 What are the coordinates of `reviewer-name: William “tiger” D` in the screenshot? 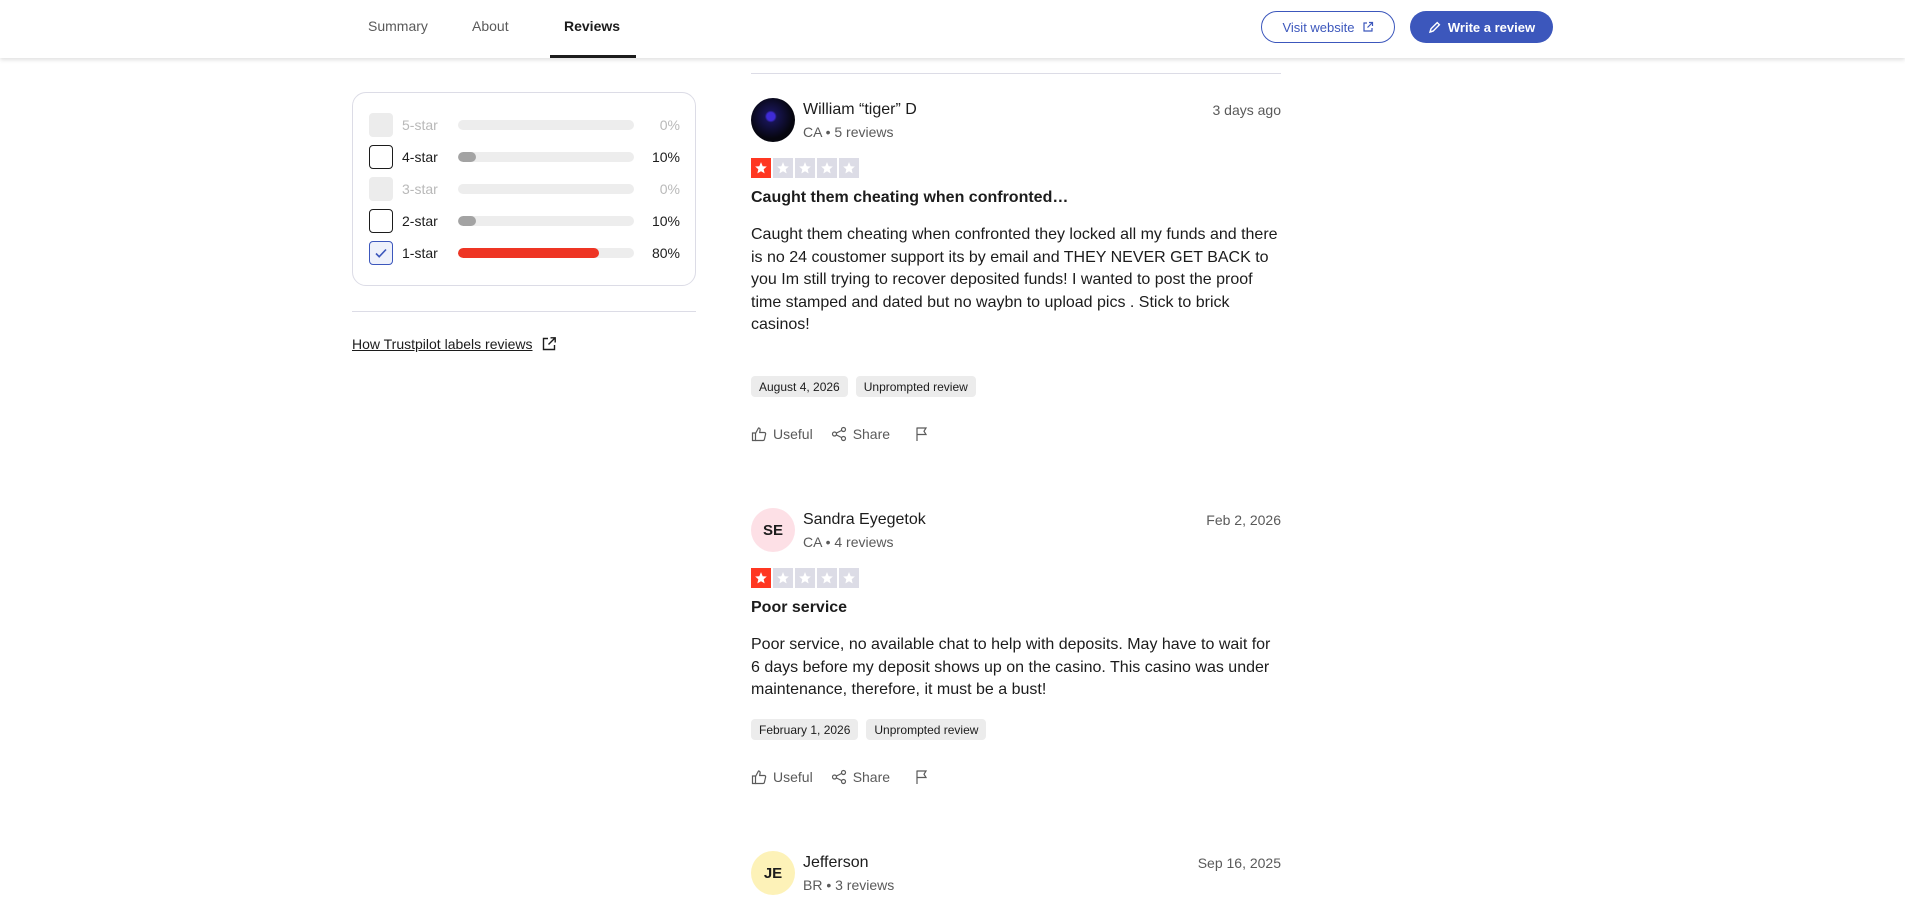 It's located at (860, 110).